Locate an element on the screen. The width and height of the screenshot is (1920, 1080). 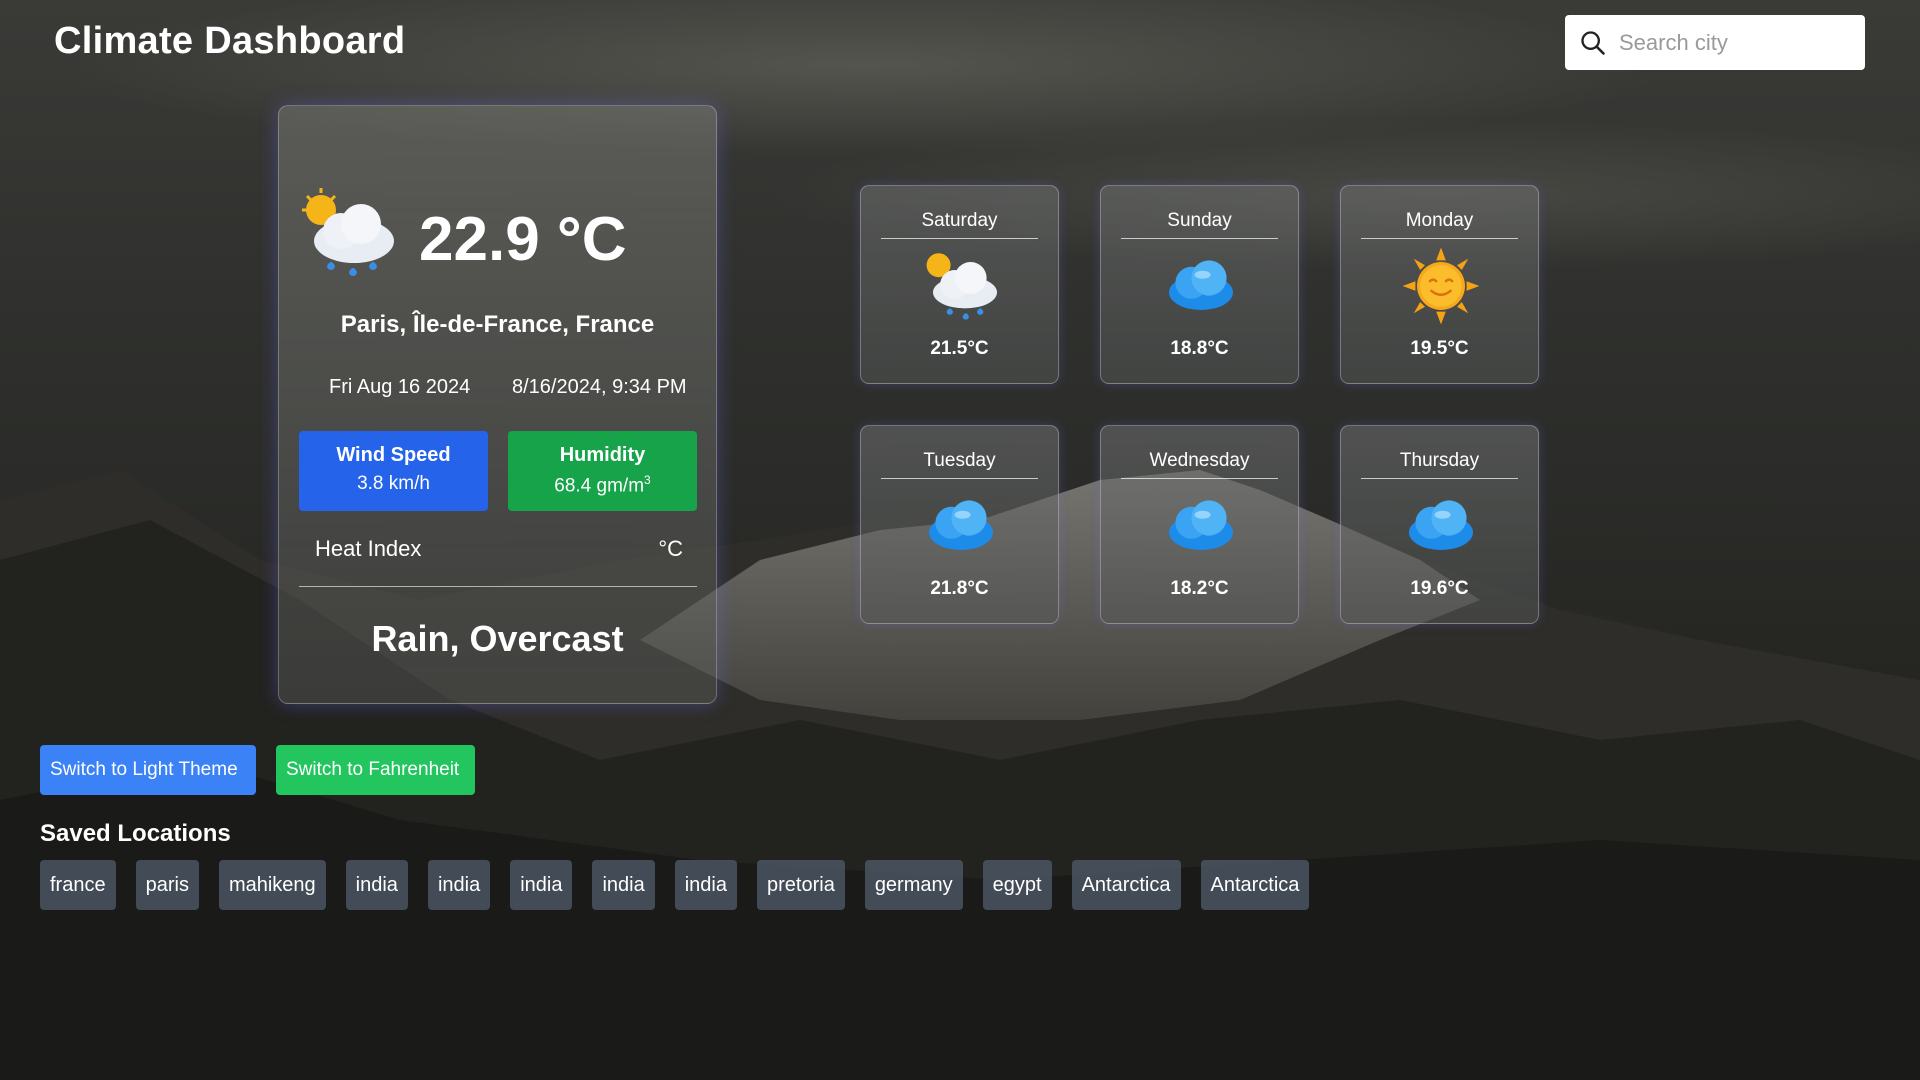
humidity-value: 68.4 gm/m is located at coordinates (599, 486).